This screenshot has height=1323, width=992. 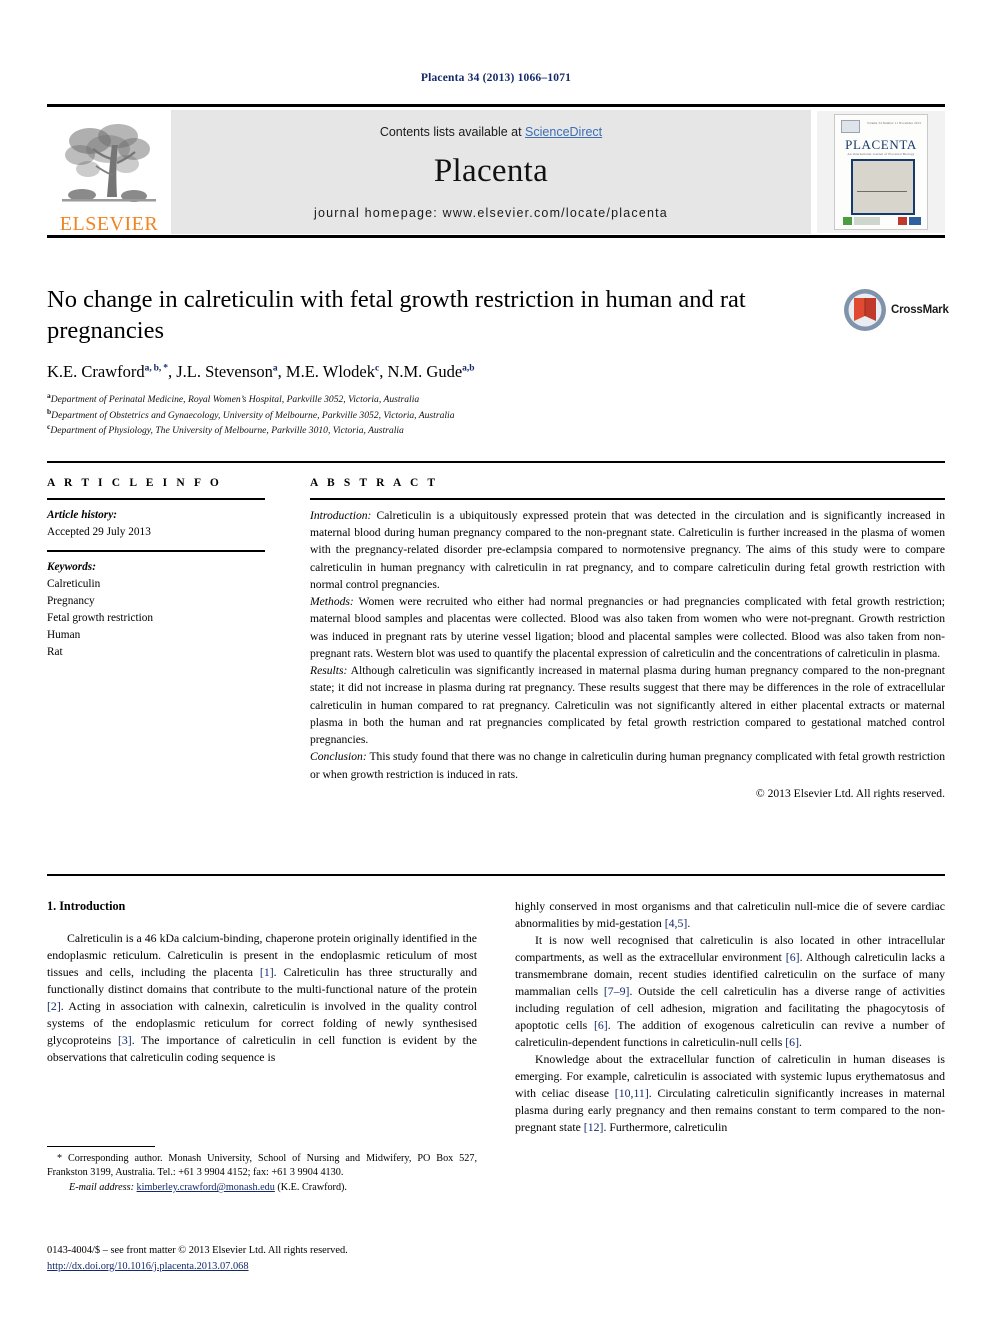 What do you see at coordinates (594, 1127) in the screenshot?
I see `reference-citation: [12]` at bounding box center [594, 1127].